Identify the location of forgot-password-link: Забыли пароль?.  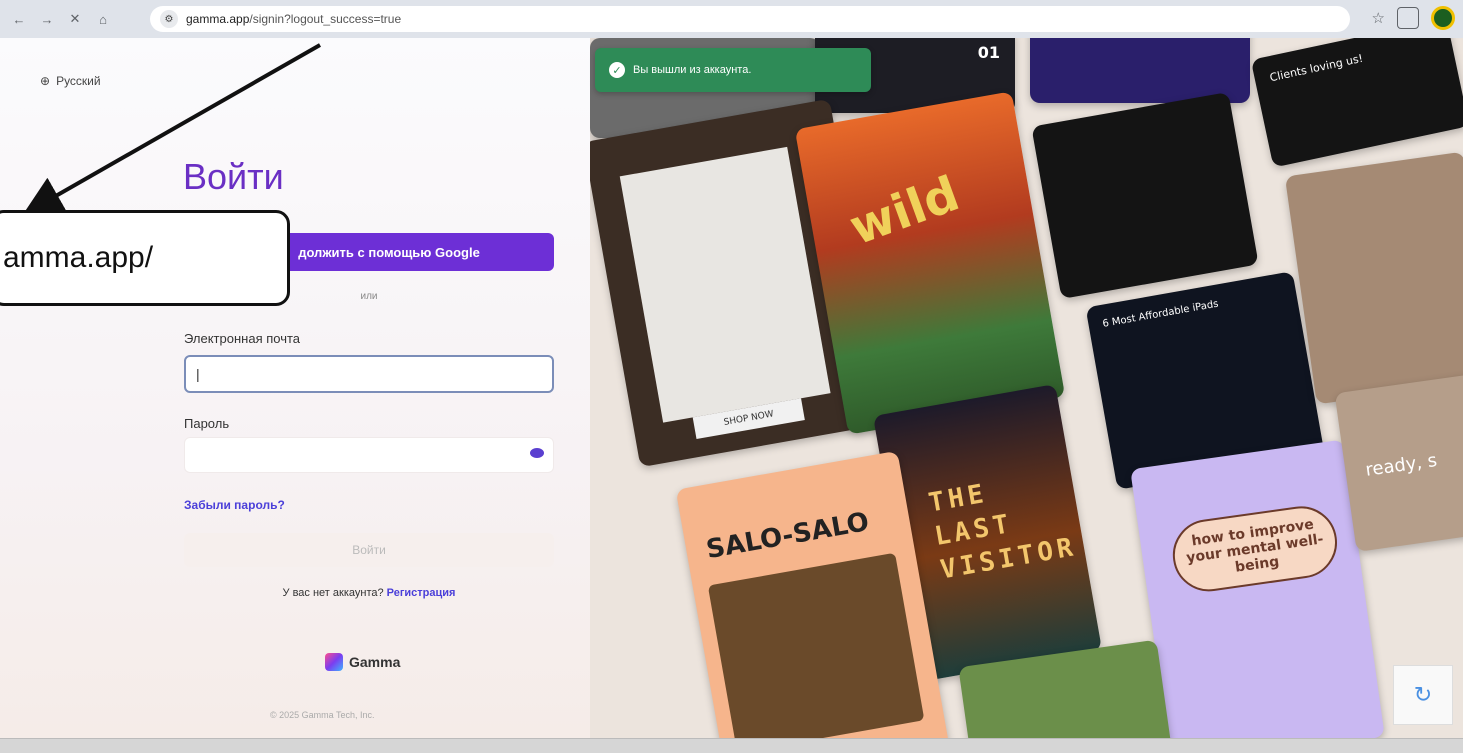
(234, 505).